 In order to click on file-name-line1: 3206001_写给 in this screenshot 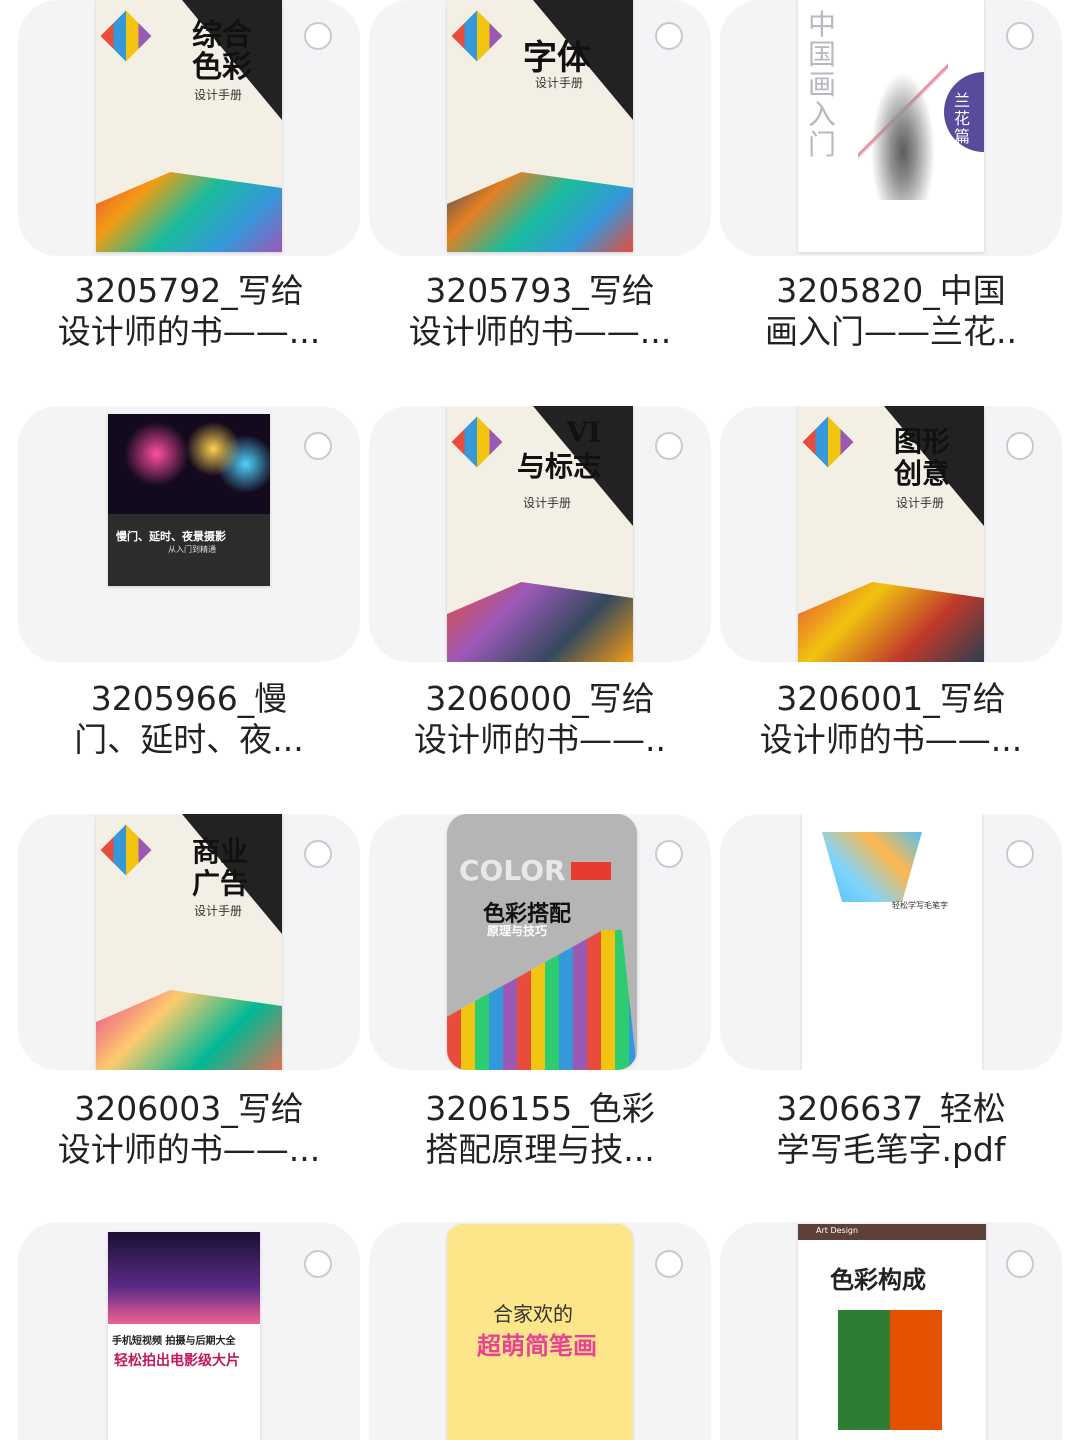, I will do `click(891, 698)`.